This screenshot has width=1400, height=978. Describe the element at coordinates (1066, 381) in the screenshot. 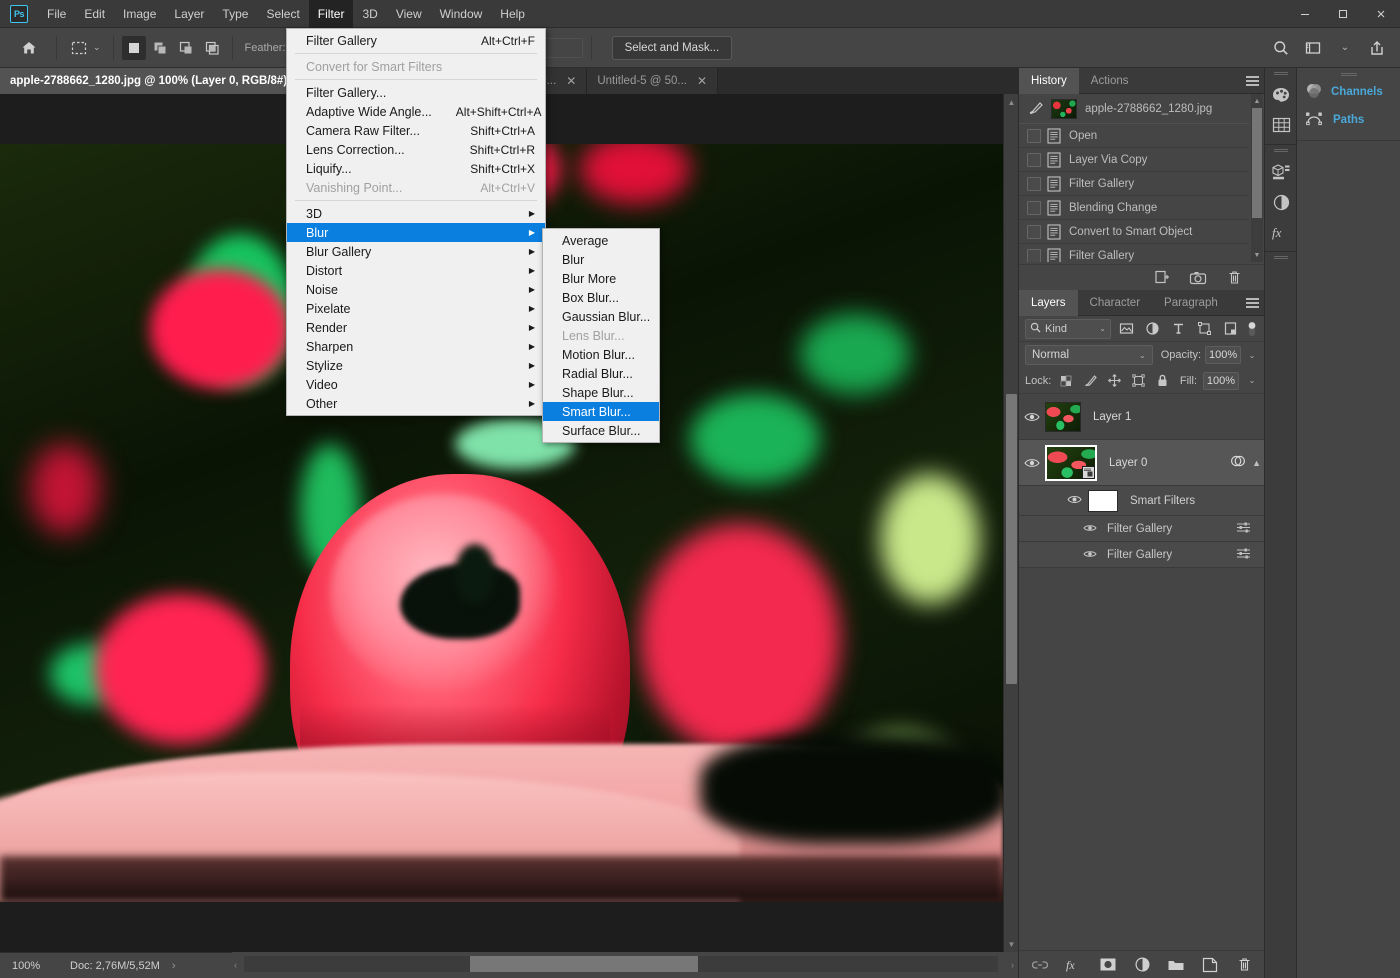

I see `lock-transparency-icon` at that location.